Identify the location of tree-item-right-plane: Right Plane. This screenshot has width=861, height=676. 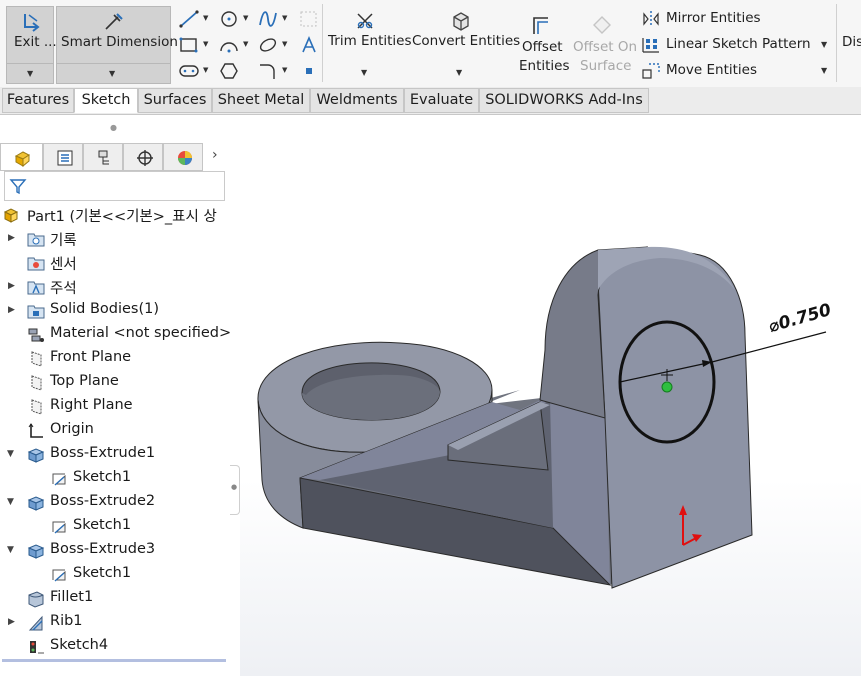
(115, 407).